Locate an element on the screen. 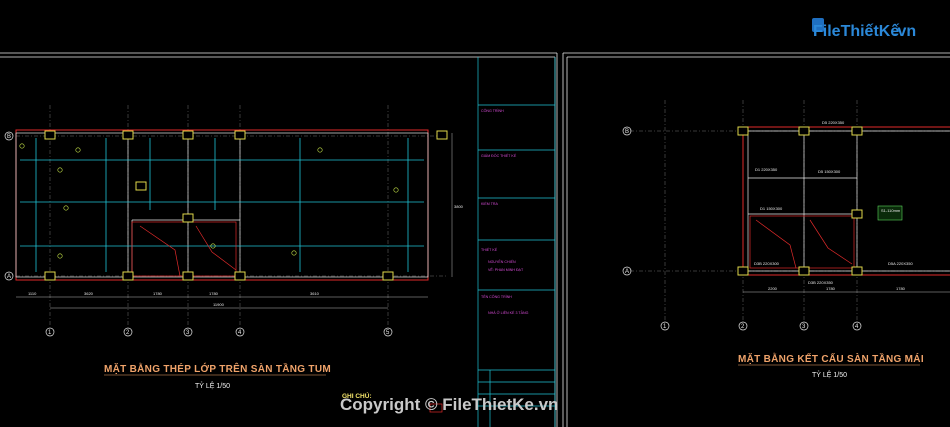  right-col-label-3: 3 is located at coordinates (804, 327).